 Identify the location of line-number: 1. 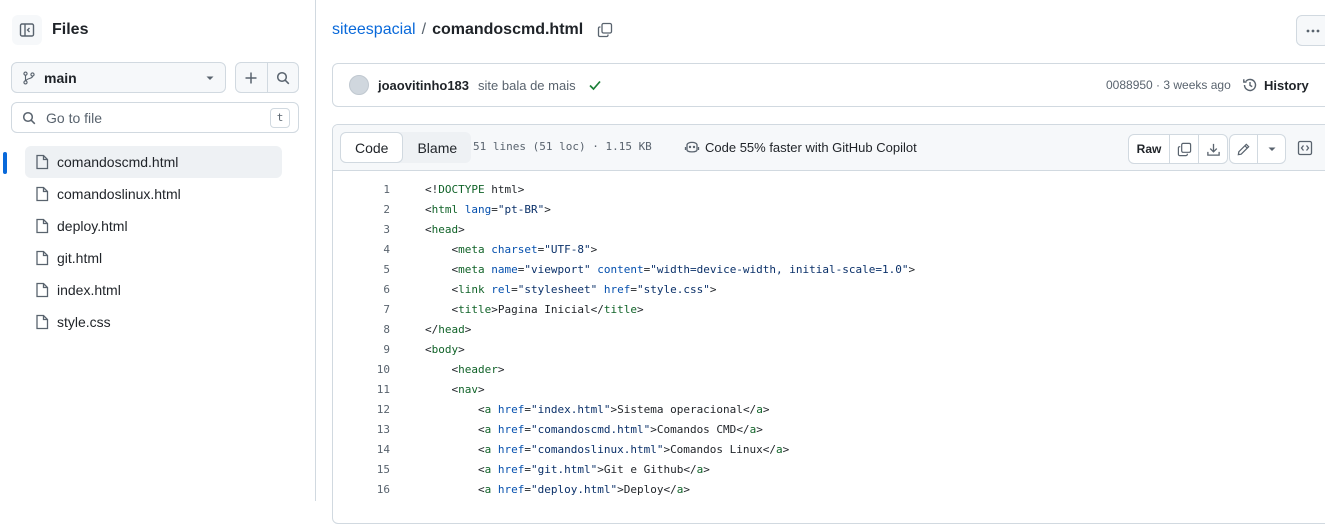
(361, 189).